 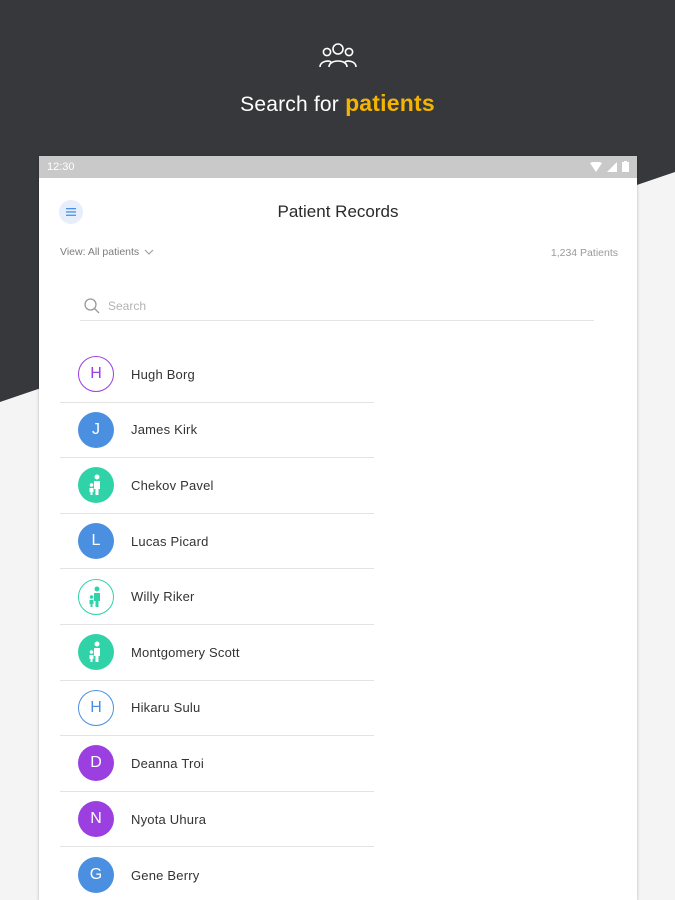 I want to click on patient-row: J James Kirk, so click(x=217, y=431).